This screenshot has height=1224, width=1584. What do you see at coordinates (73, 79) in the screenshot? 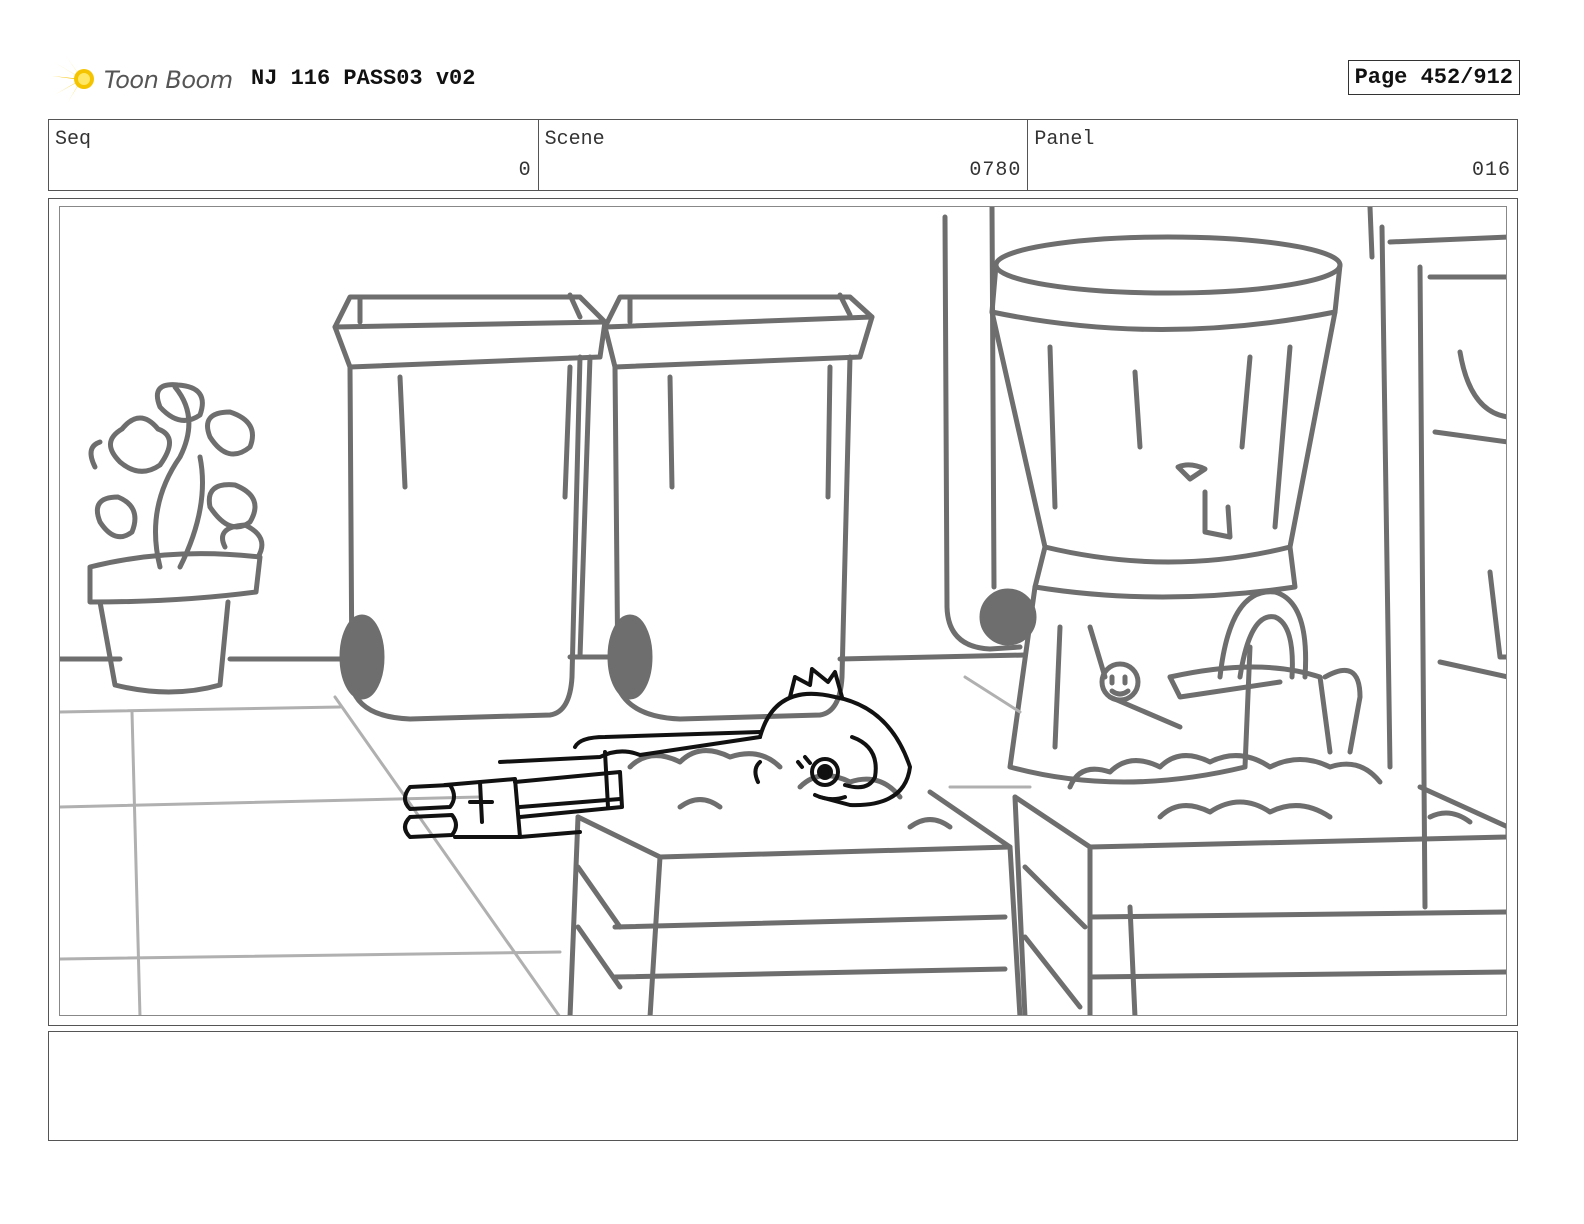
I see `starburst-icon` at bounding box center [73, 79].